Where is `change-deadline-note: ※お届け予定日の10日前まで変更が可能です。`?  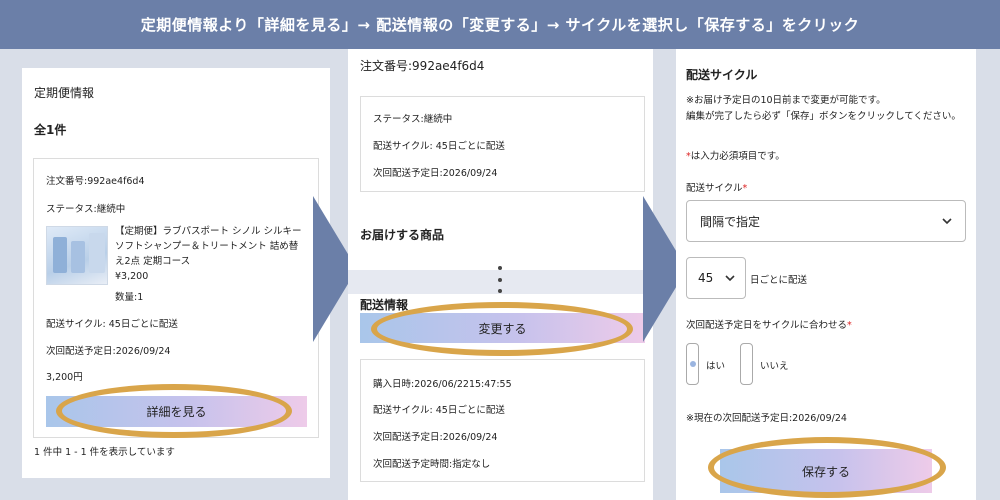 change-deadline-note: ※お届け予定日の10日前まで変更が可能です。 is located at coordinates (786, 100).